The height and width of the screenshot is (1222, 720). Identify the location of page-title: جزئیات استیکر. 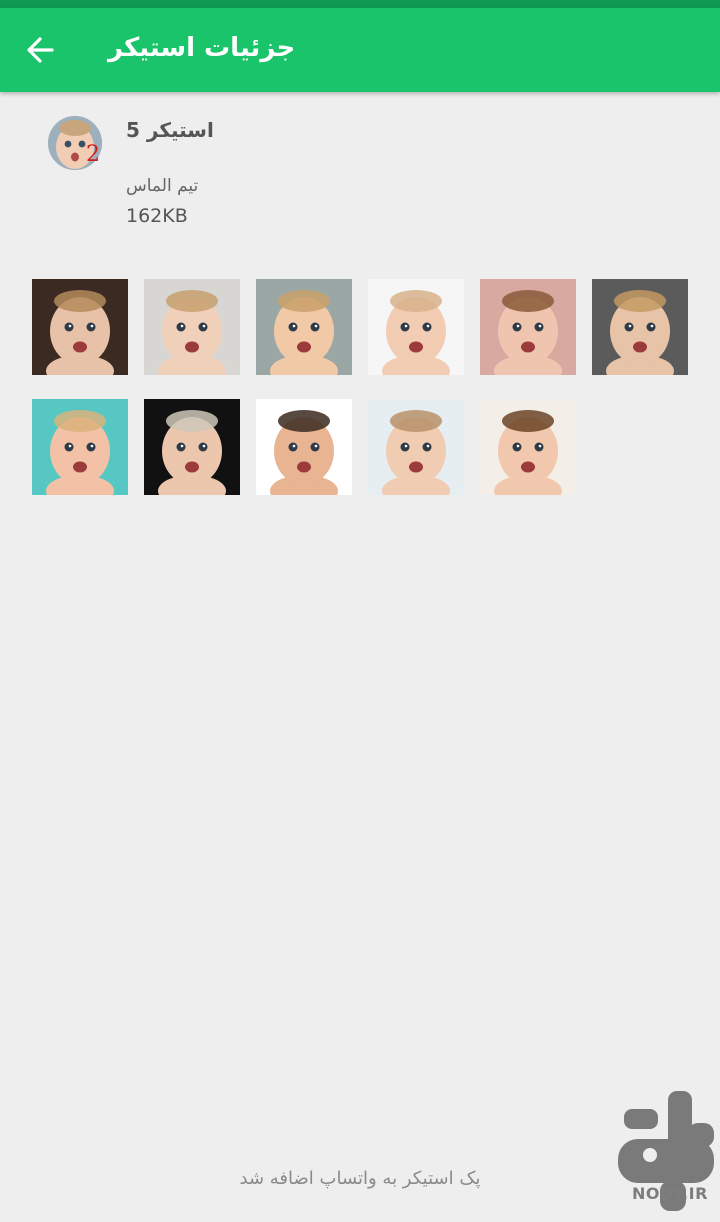
(202, 48).